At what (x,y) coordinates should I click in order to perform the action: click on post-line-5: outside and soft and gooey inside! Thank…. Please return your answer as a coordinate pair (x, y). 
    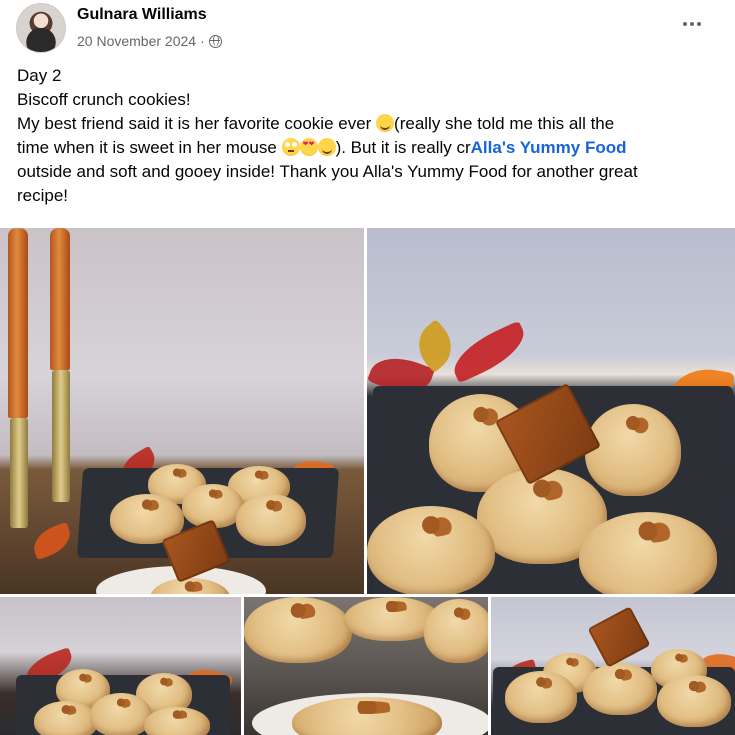
    Looking at the image, I should click on (327, 171).